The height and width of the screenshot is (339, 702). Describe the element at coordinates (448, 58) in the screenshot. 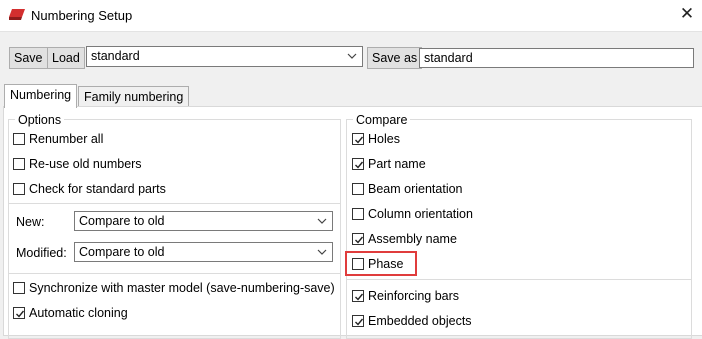

I see `save-as-name-value: standard` at that location.